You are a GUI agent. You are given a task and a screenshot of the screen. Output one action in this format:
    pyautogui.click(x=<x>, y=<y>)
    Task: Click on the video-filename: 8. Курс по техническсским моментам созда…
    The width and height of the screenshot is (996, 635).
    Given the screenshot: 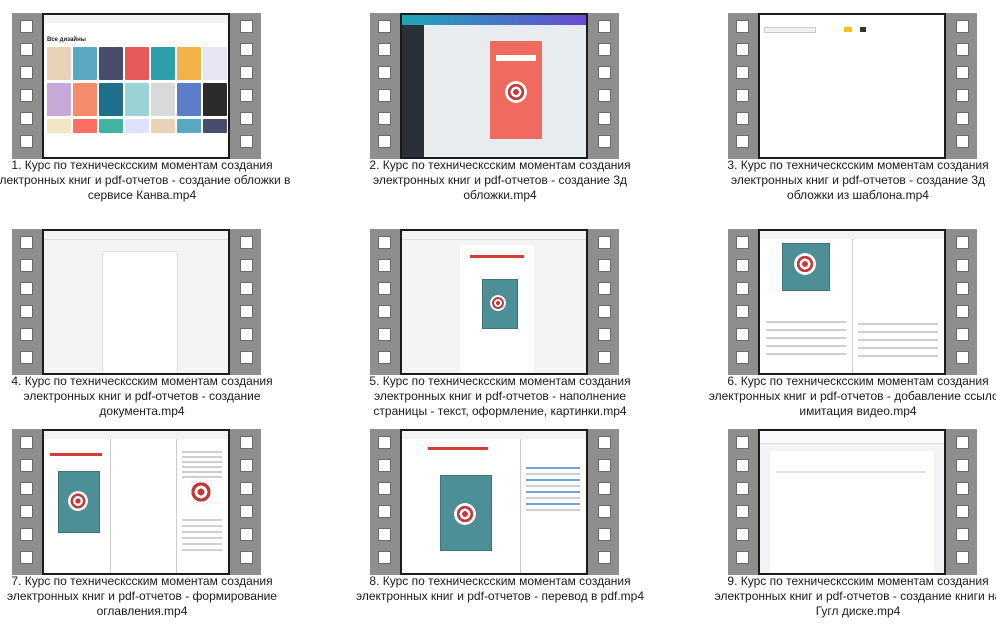 What is the action you would take?
    pyautogui.click(x=500, y=589)
    